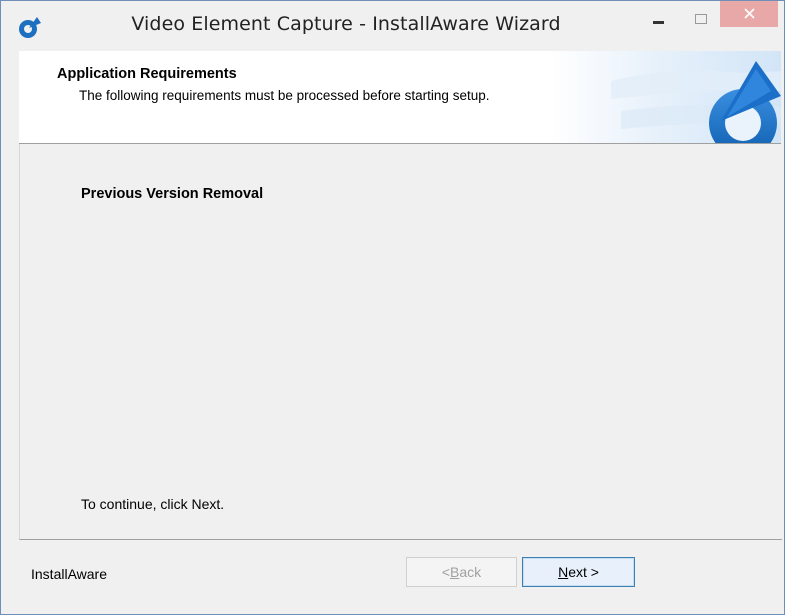 This screenshot has width=785, height=615. I want to click on section-title: Previous Version Removal, so click(172, 194).